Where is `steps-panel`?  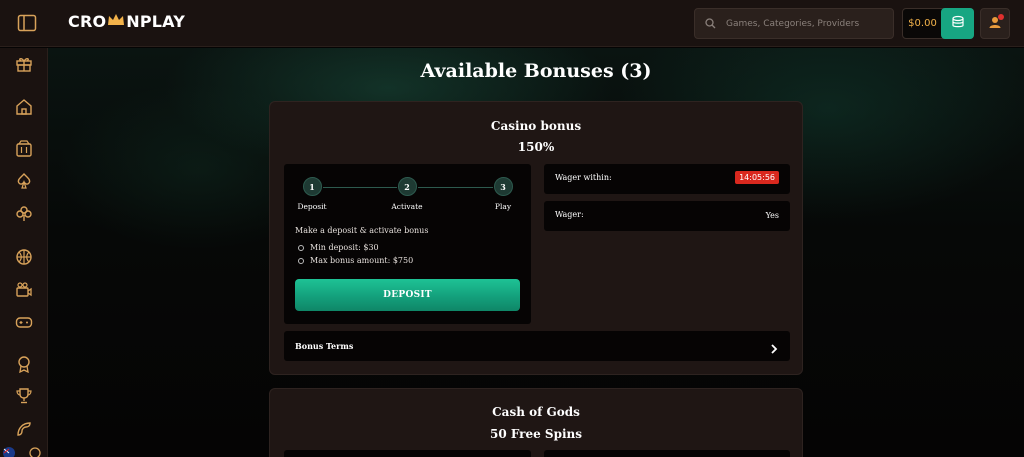 steps-panel is located at coordinates (407, 453).